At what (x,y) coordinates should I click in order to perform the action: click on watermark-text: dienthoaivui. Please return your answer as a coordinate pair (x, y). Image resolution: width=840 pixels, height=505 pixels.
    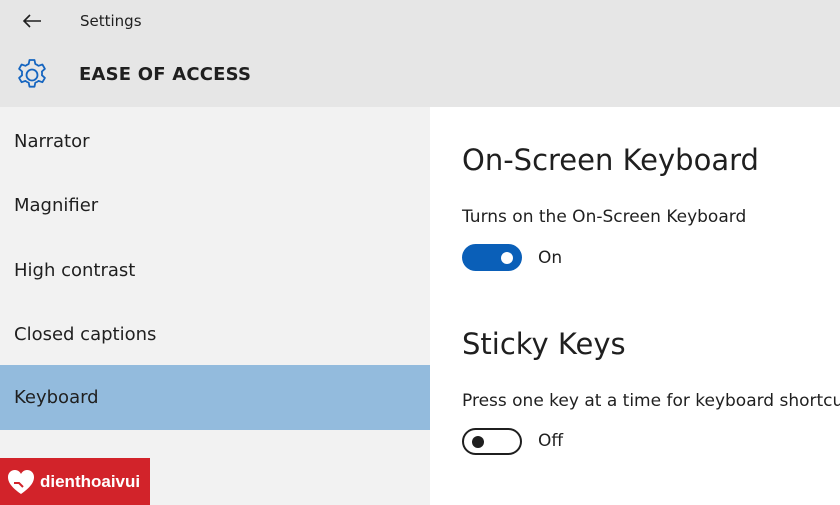
    Looking at the image, I should click on (90, 481).